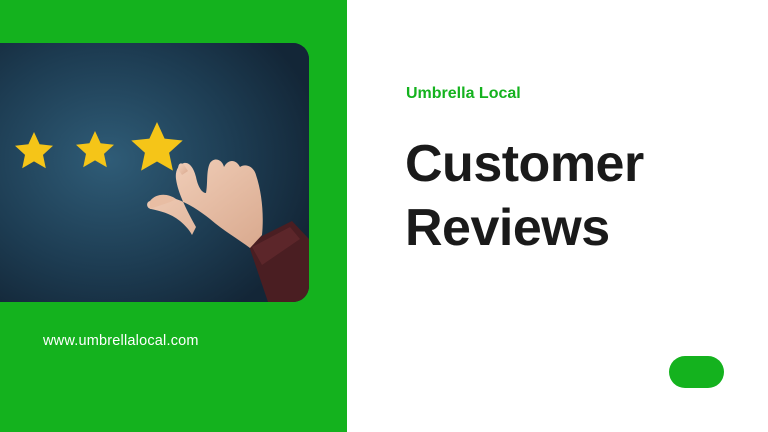 This screenshot has height=432, width=768. I want to click on title-line-2: Reviews, so click(507, 228).